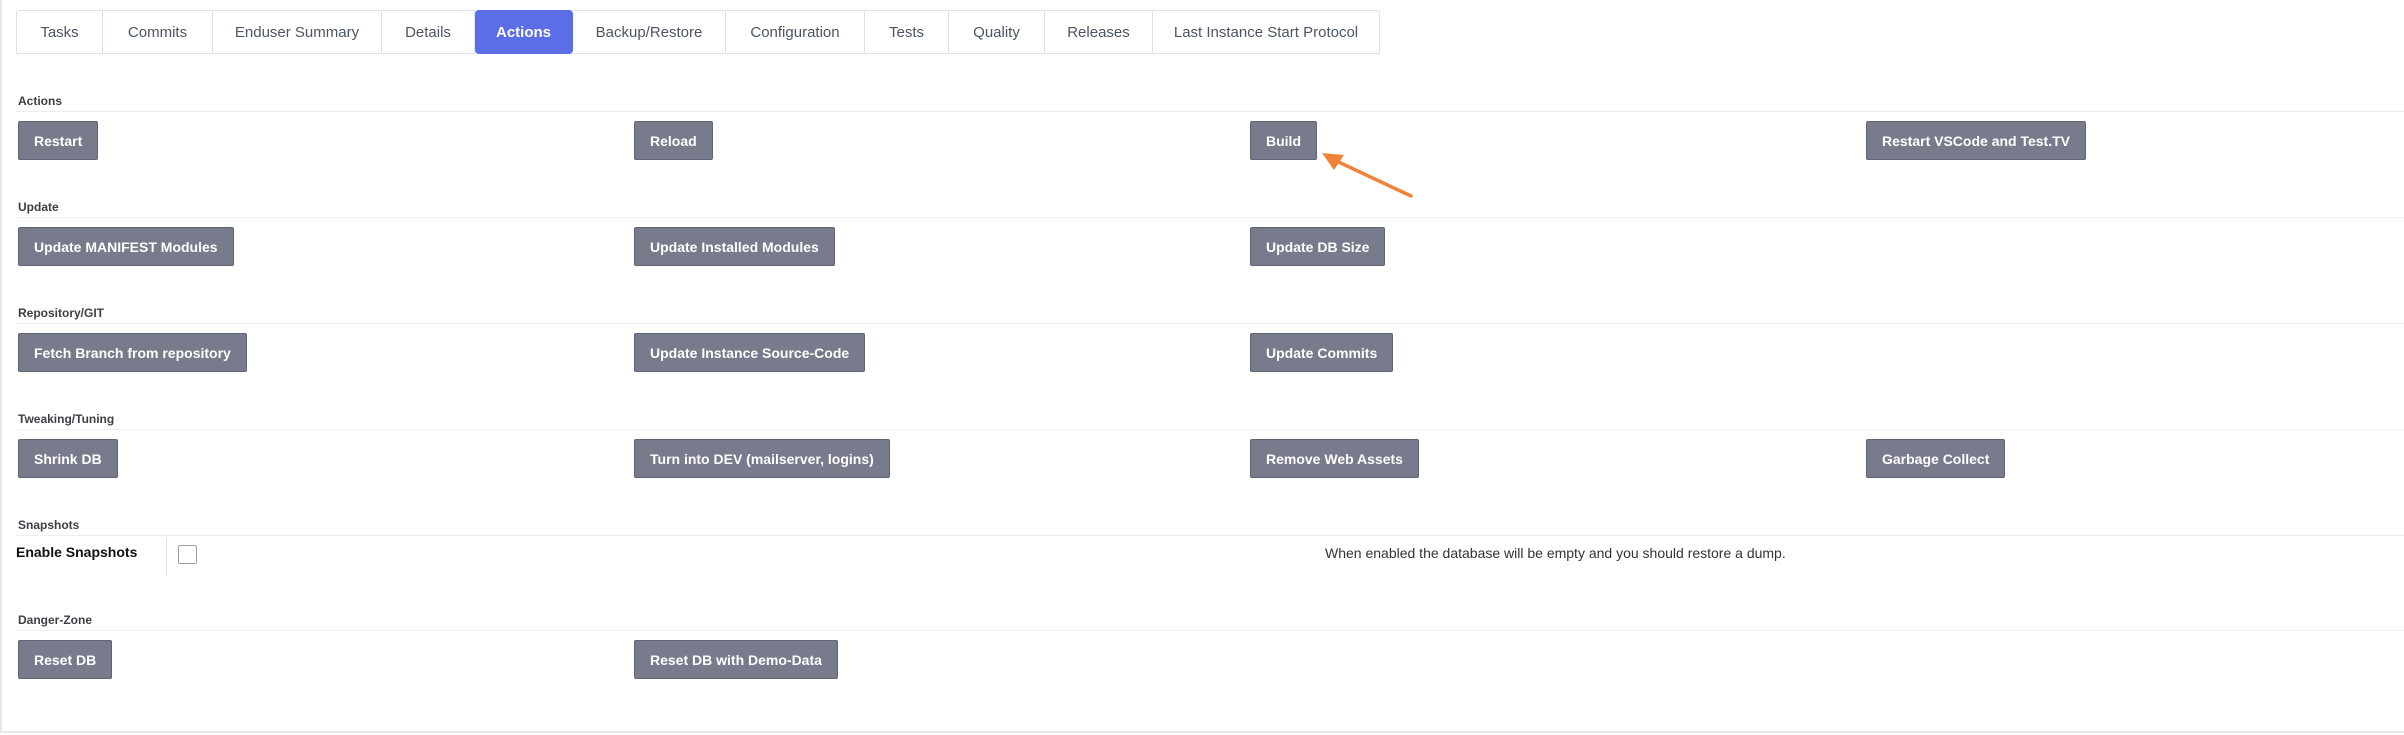 This screenshot has height=735, width=2404. Describe the element at coordinates (68, 458) in the screenshot. I see `shrink-db-button: Shrink DB` at that location.